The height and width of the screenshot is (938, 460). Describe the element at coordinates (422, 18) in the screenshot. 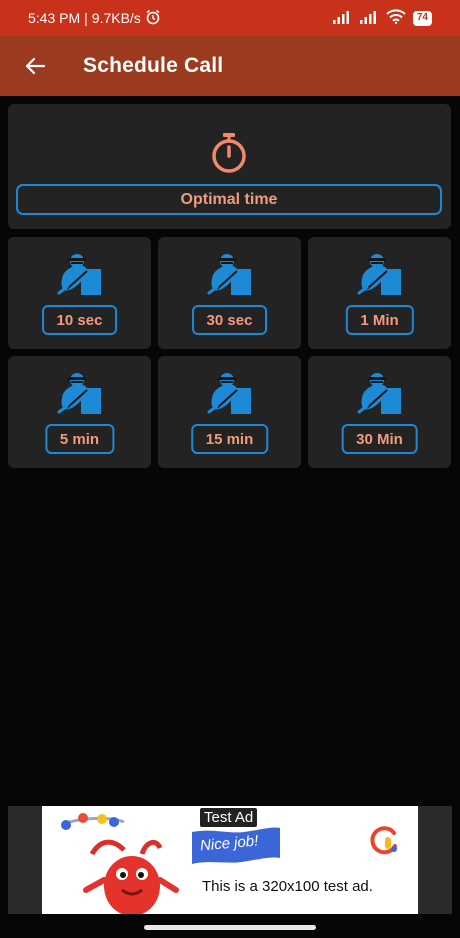

I see `battery-icon: 74` at that location.